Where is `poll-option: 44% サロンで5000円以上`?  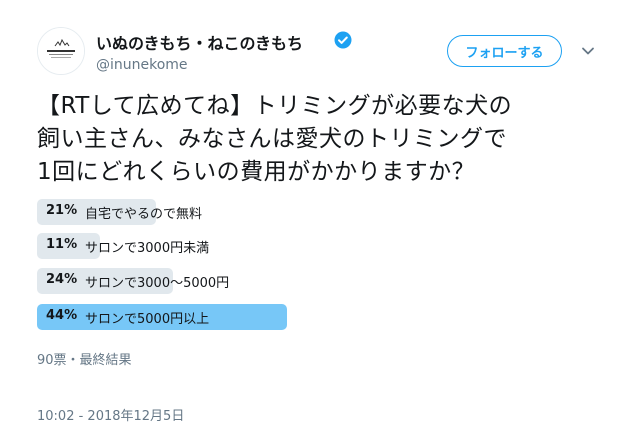 poll-option: 44% サロンで5000円以上 is located at coordinates (162, 317).